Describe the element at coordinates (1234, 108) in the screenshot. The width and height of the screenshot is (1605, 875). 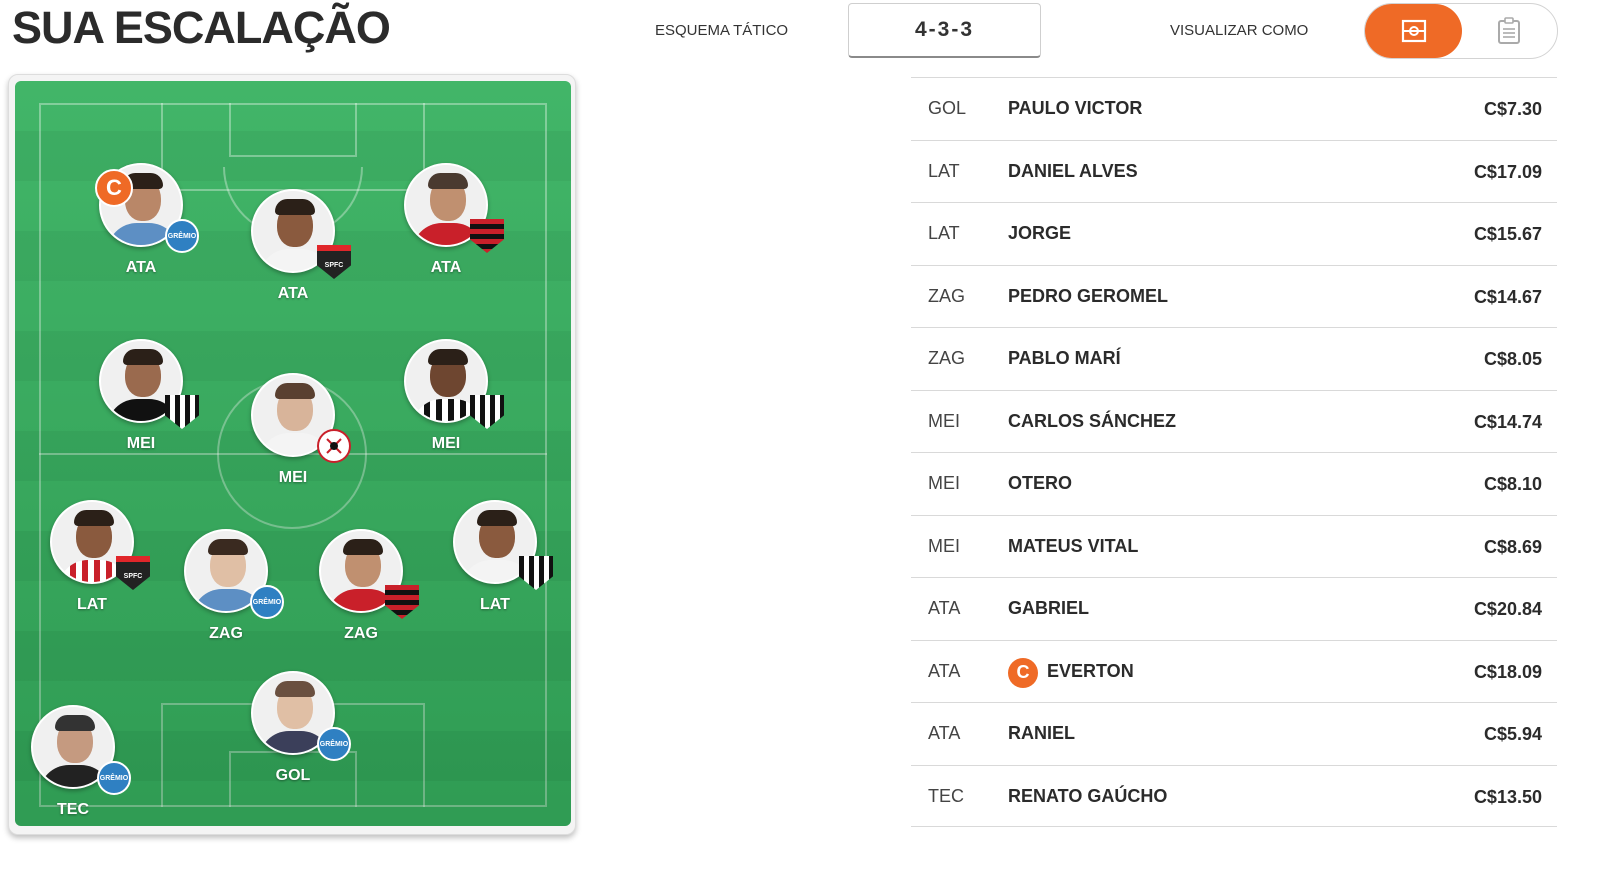
I see `table-row: GOL PAULO VICTOR C$7.30` at that location.